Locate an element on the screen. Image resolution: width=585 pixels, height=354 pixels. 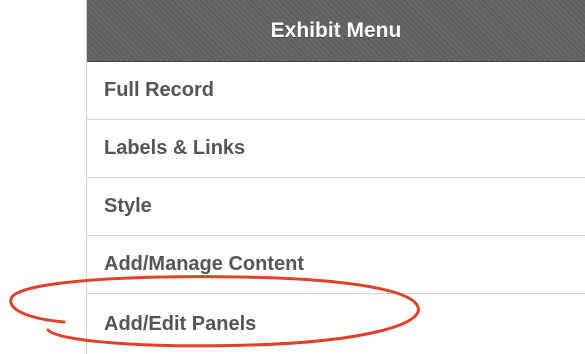
menu-item-full-record: Full Record is located at coordinates (336, 91).